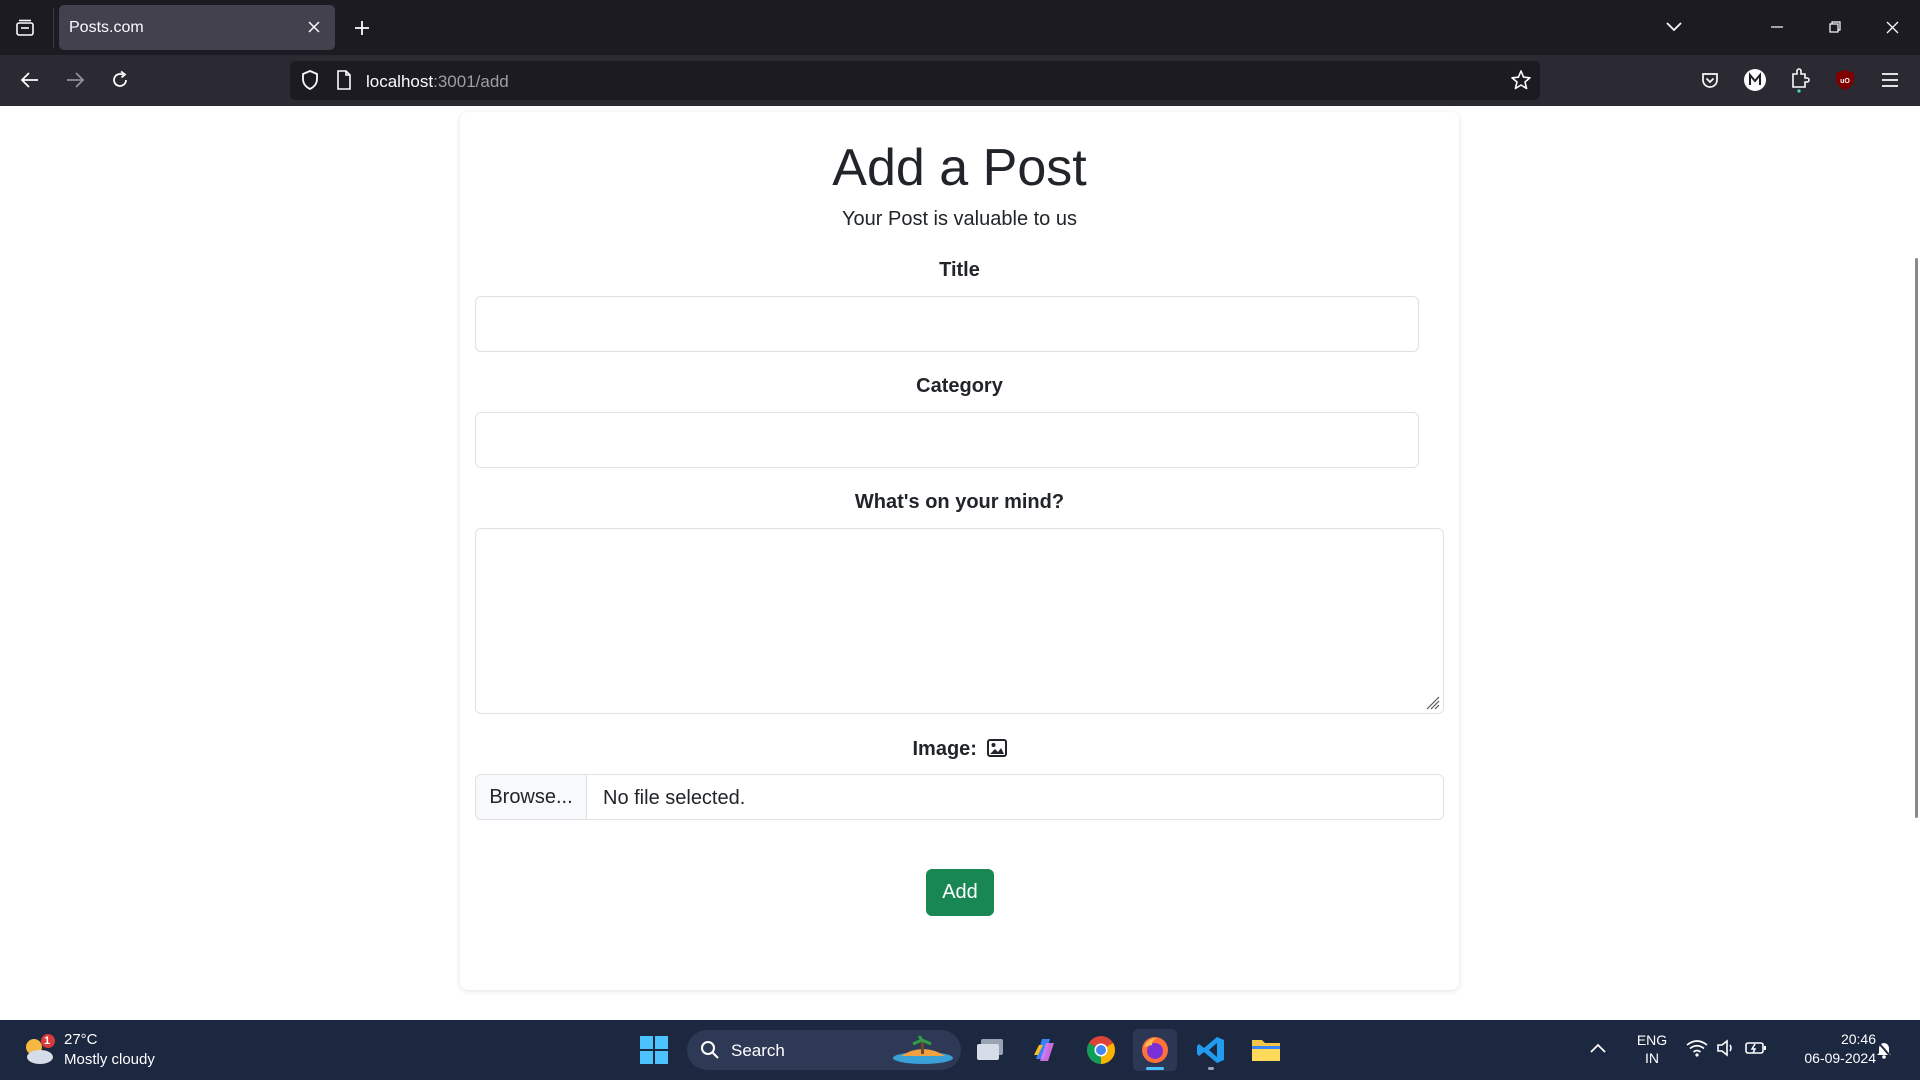 The width and height of the screenshot is (1920, 1080). Describe the element at coordinates (990, 1050) in the screenshot. I see `task-view-icon` at that location.